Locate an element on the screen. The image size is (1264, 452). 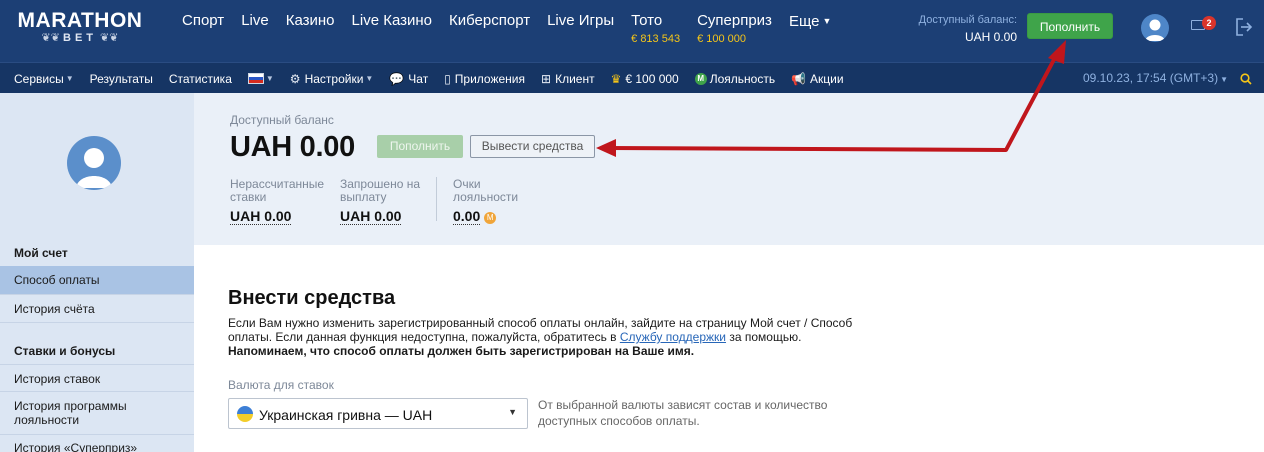
mail-count-badge: 2 is located at coordinates (1209, 23).